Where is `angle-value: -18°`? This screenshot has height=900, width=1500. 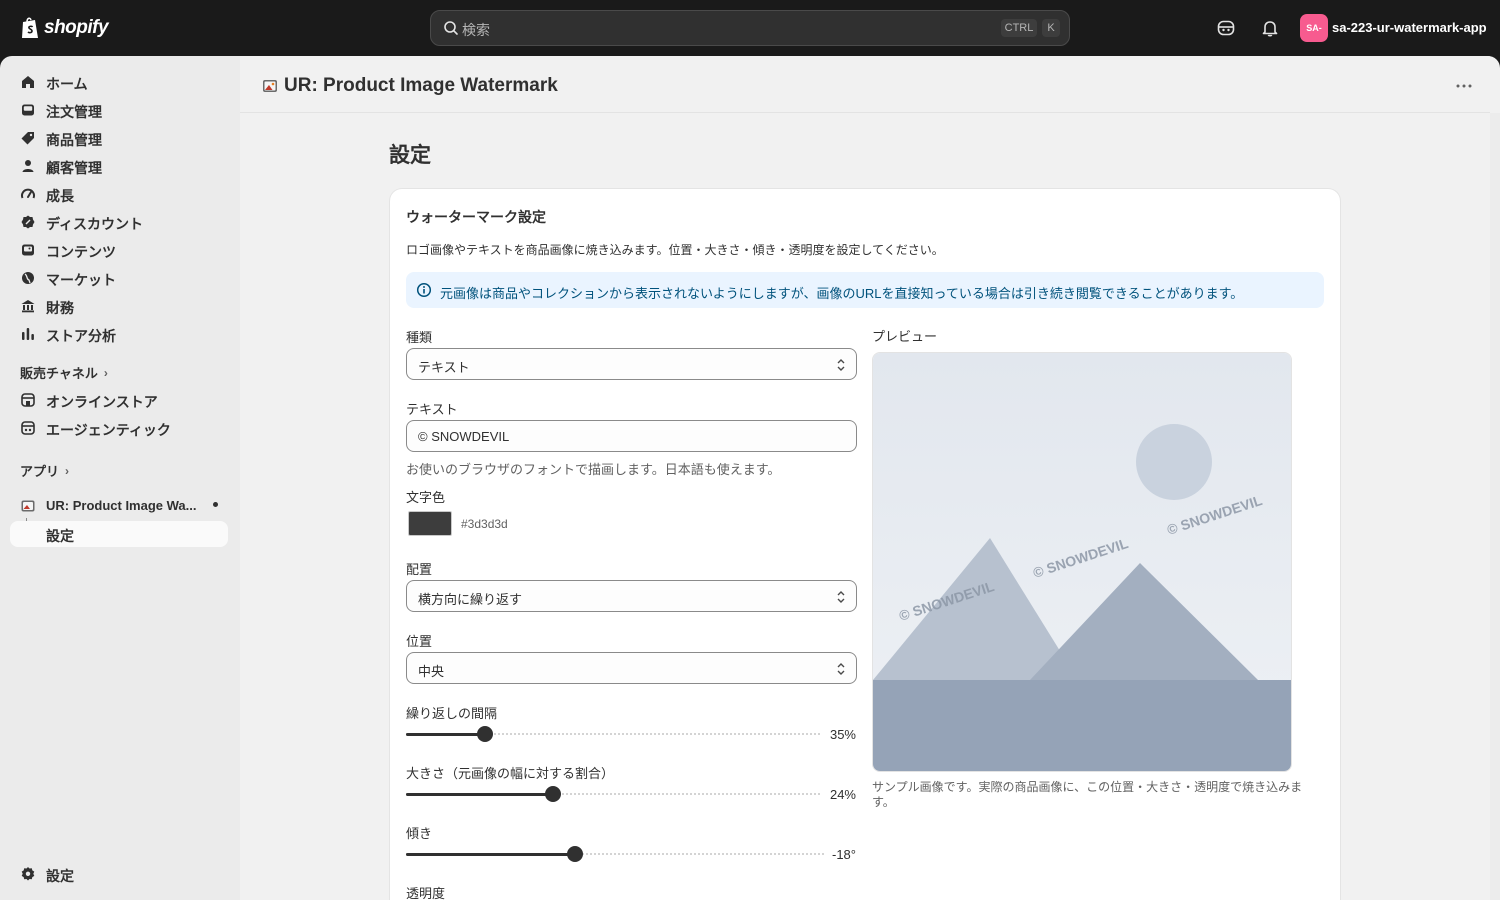
angle-value: -18° is located at coordinates (844, 854).